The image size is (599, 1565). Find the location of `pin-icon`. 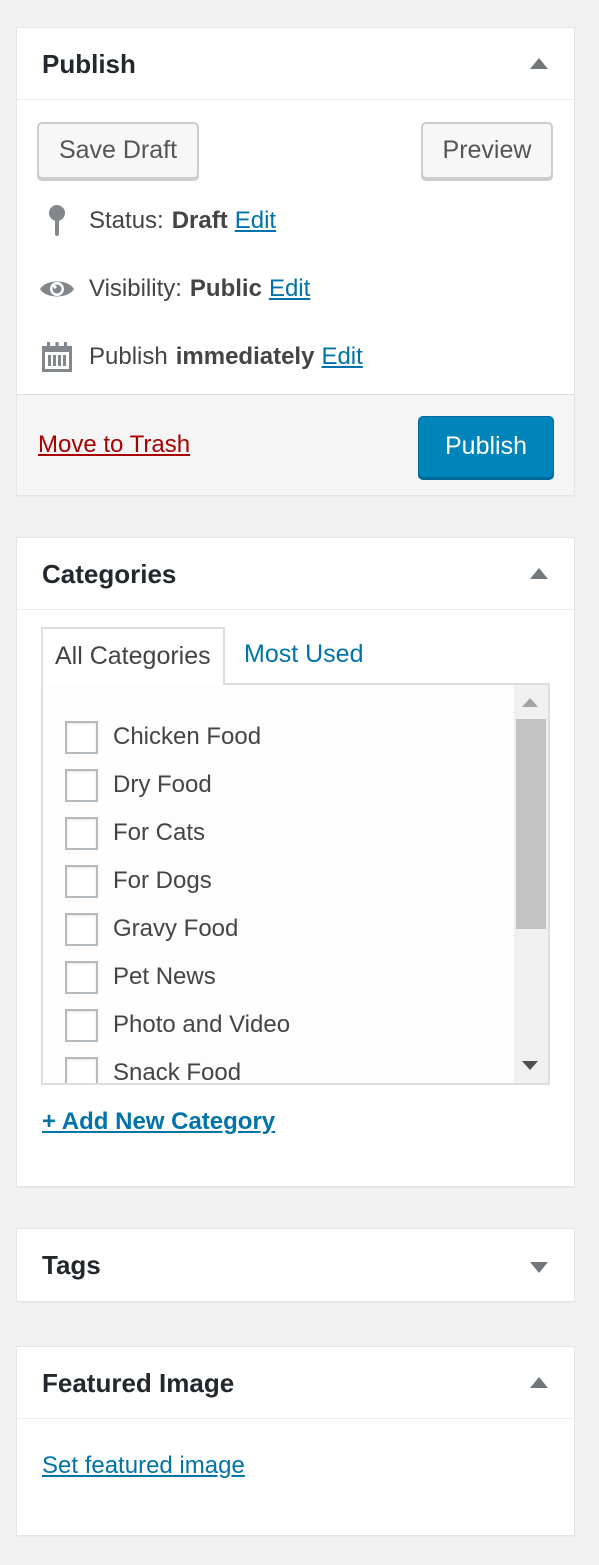

pin-icon is located at coordinates (57, 221).